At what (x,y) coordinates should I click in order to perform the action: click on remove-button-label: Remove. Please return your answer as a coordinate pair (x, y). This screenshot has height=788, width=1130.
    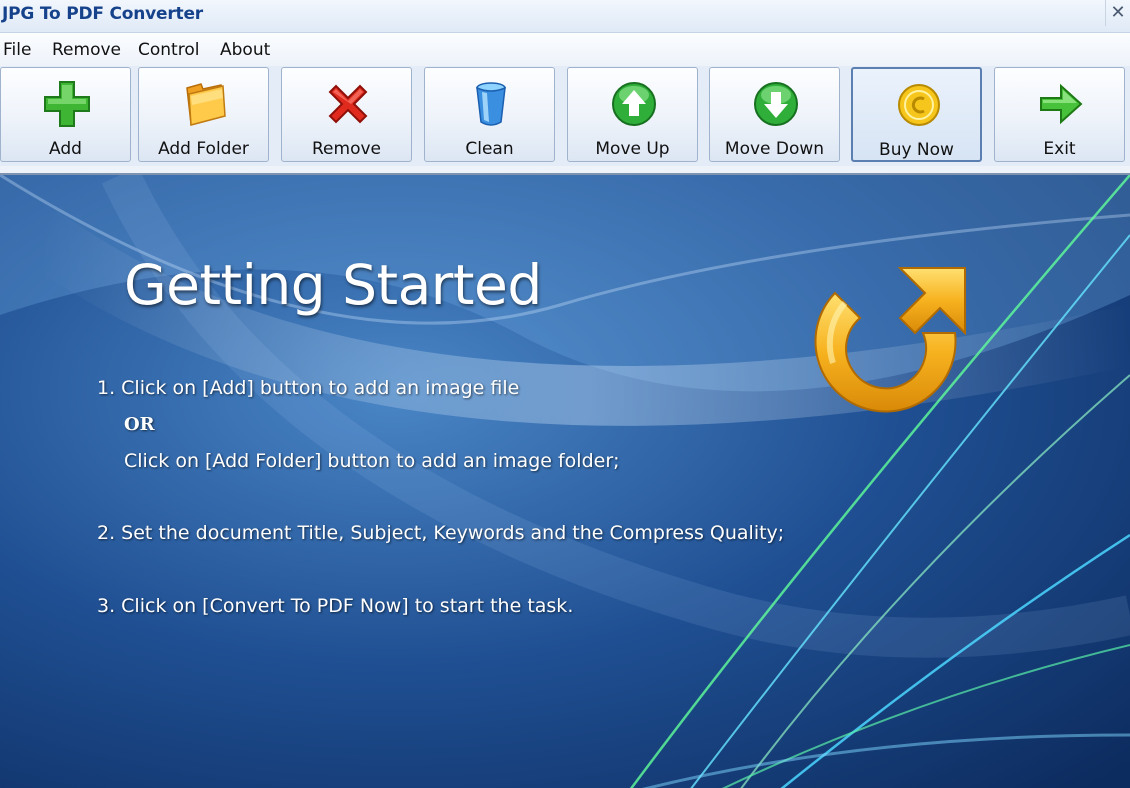
    Looking at the image, I should click on (346, 149).